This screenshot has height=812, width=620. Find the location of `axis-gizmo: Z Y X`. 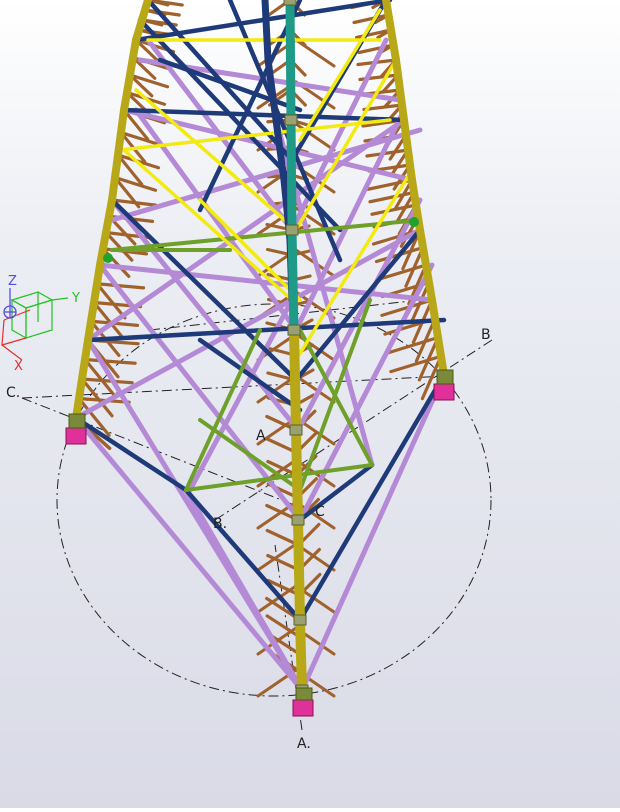

axis-gizmo: Z Y X is located at coordinates (40, 324).